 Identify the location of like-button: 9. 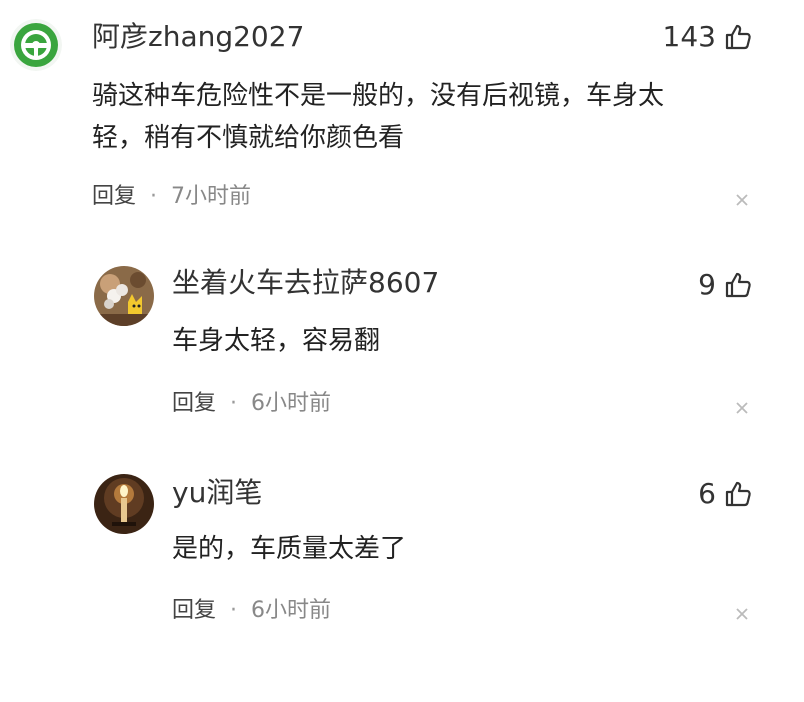
(725, 285).